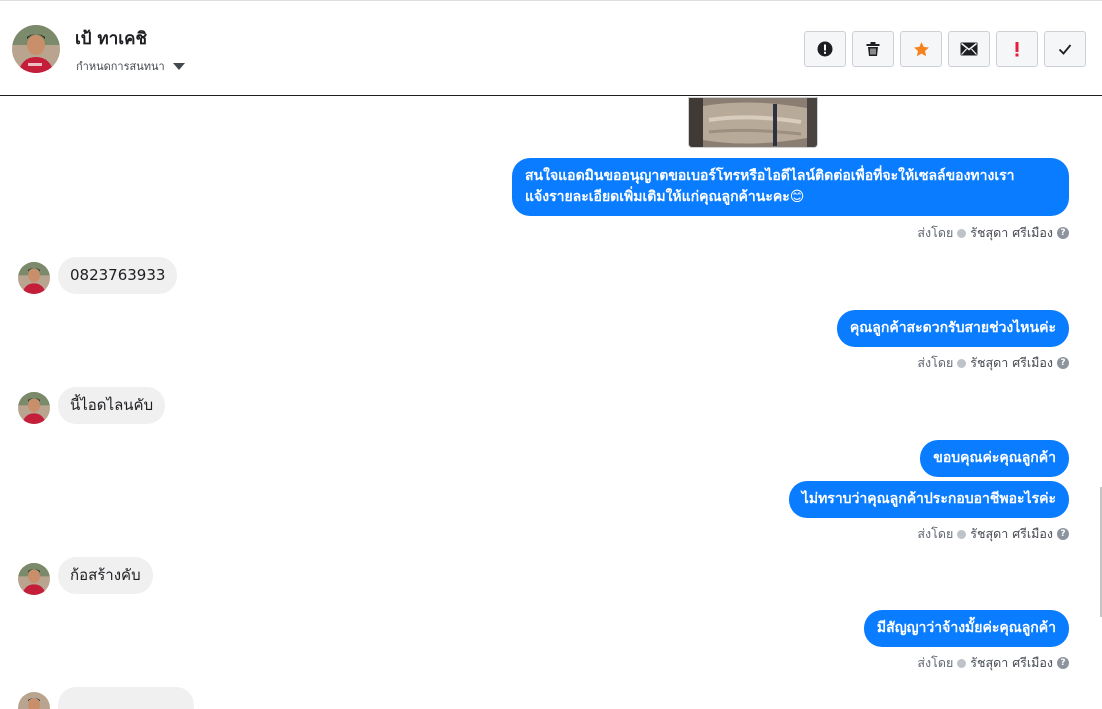 This screenshot has height=709, width=1102. I want to click on trash-icon, so click(873, 49).